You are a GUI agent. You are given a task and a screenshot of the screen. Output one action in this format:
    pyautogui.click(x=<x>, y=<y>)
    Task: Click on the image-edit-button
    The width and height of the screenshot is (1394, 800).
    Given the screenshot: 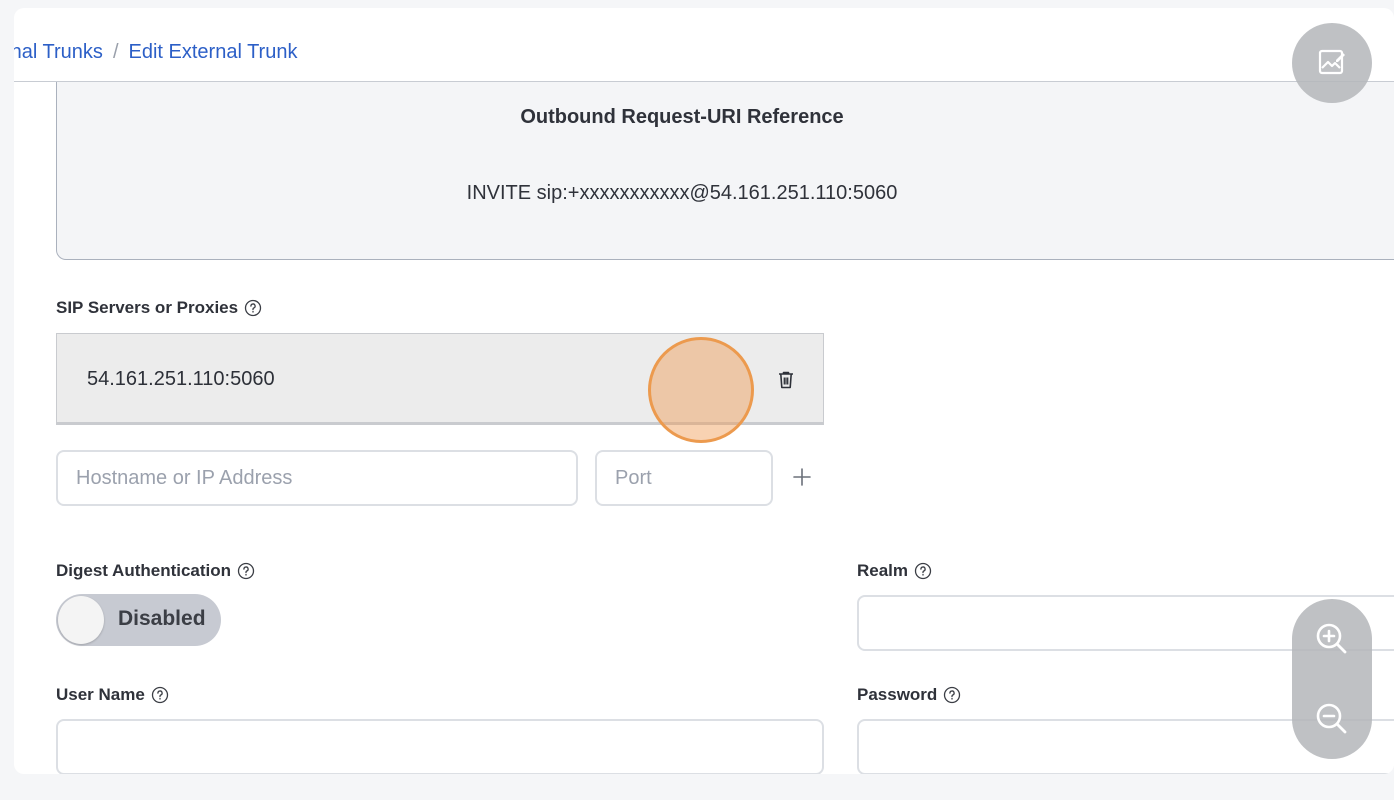 What is the action you would take?
    pyautogui.click(x=1332, y=63)
    